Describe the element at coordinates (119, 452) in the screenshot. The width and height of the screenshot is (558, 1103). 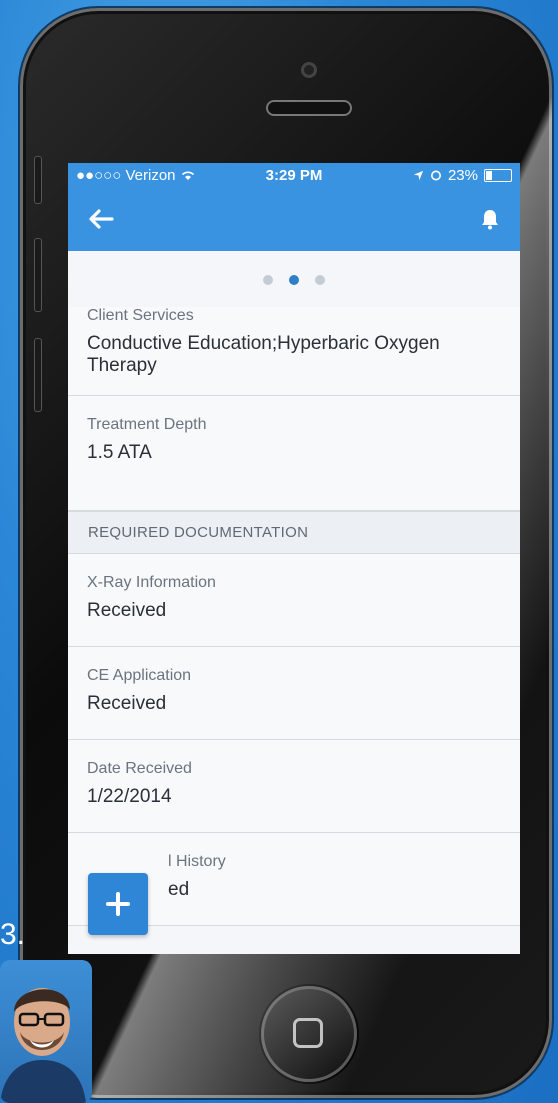
I see `field-value: 1.5 ATA` at that location.